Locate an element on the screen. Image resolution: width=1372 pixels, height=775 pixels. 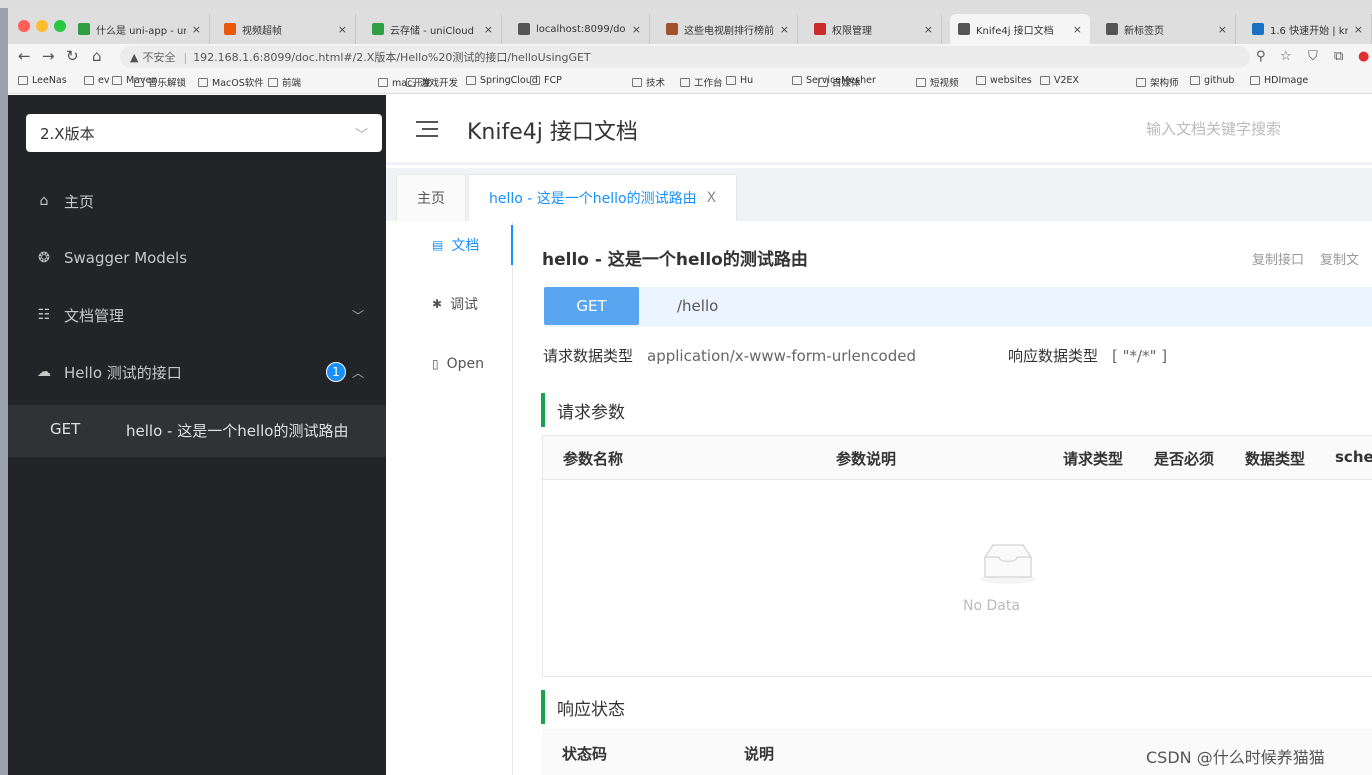
forward-icon: → is located at coordinates (48, 56).